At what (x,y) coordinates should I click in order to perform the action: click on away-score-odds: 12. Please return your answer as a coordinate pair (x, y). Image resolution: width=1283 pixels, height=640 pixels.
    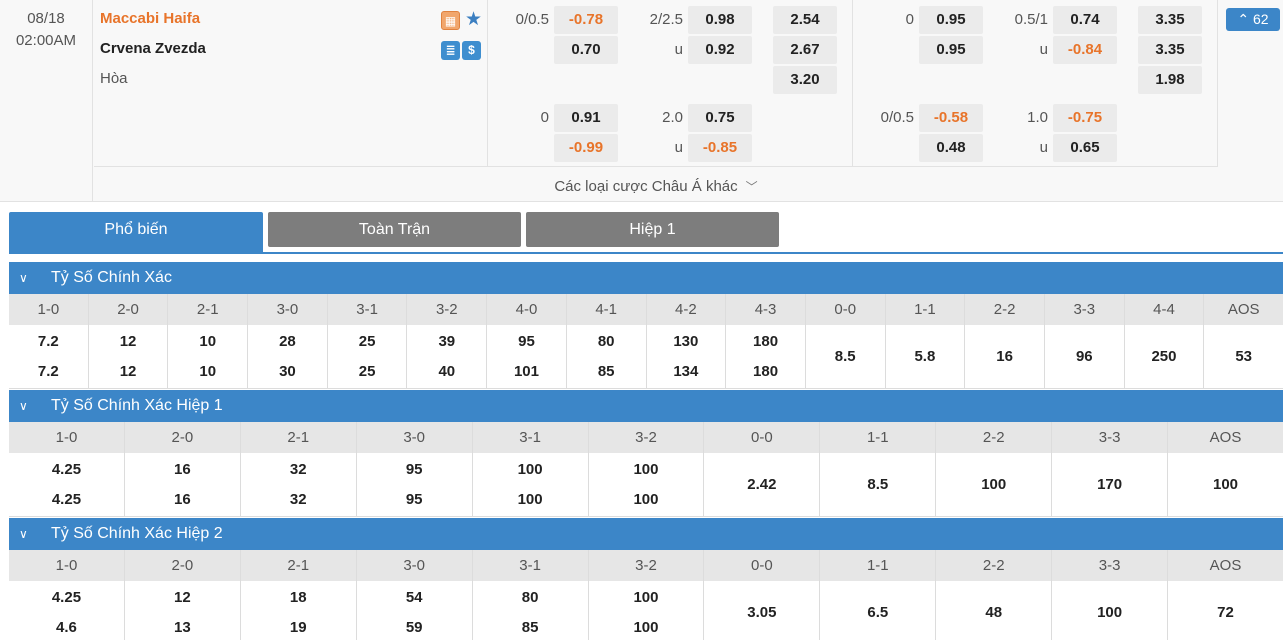
    Looking at the image, I should click on (128, 371).